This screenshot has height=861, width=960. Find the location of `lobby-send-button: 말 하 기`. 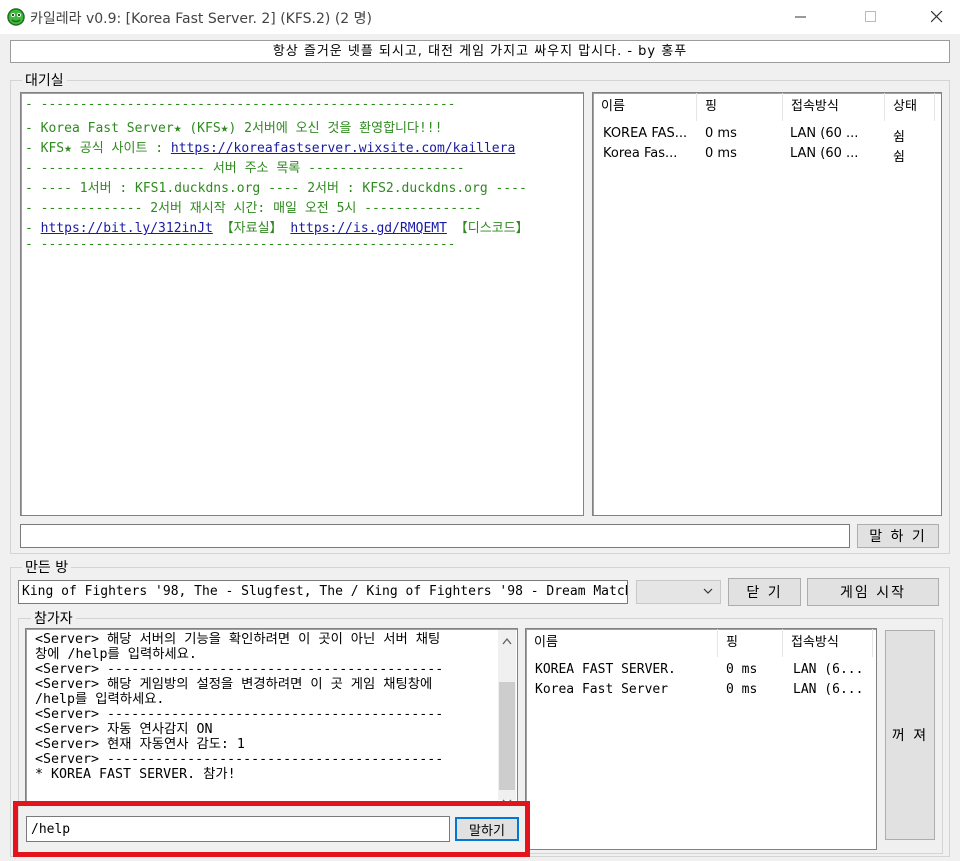

lobby-send-button: 말 하 기 is located at coordinates (898, 536).